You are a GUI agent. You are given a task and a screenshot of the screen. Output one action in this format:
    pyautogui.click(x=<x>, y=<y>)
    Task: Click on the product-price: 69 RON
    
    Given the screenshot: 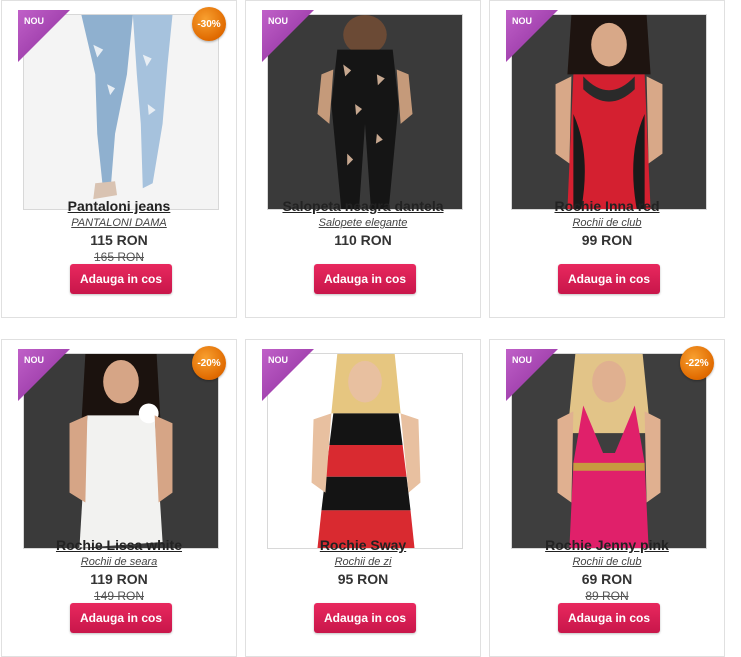 What is the action you would take?
    pyautogui.click(x=607, y=579)
    